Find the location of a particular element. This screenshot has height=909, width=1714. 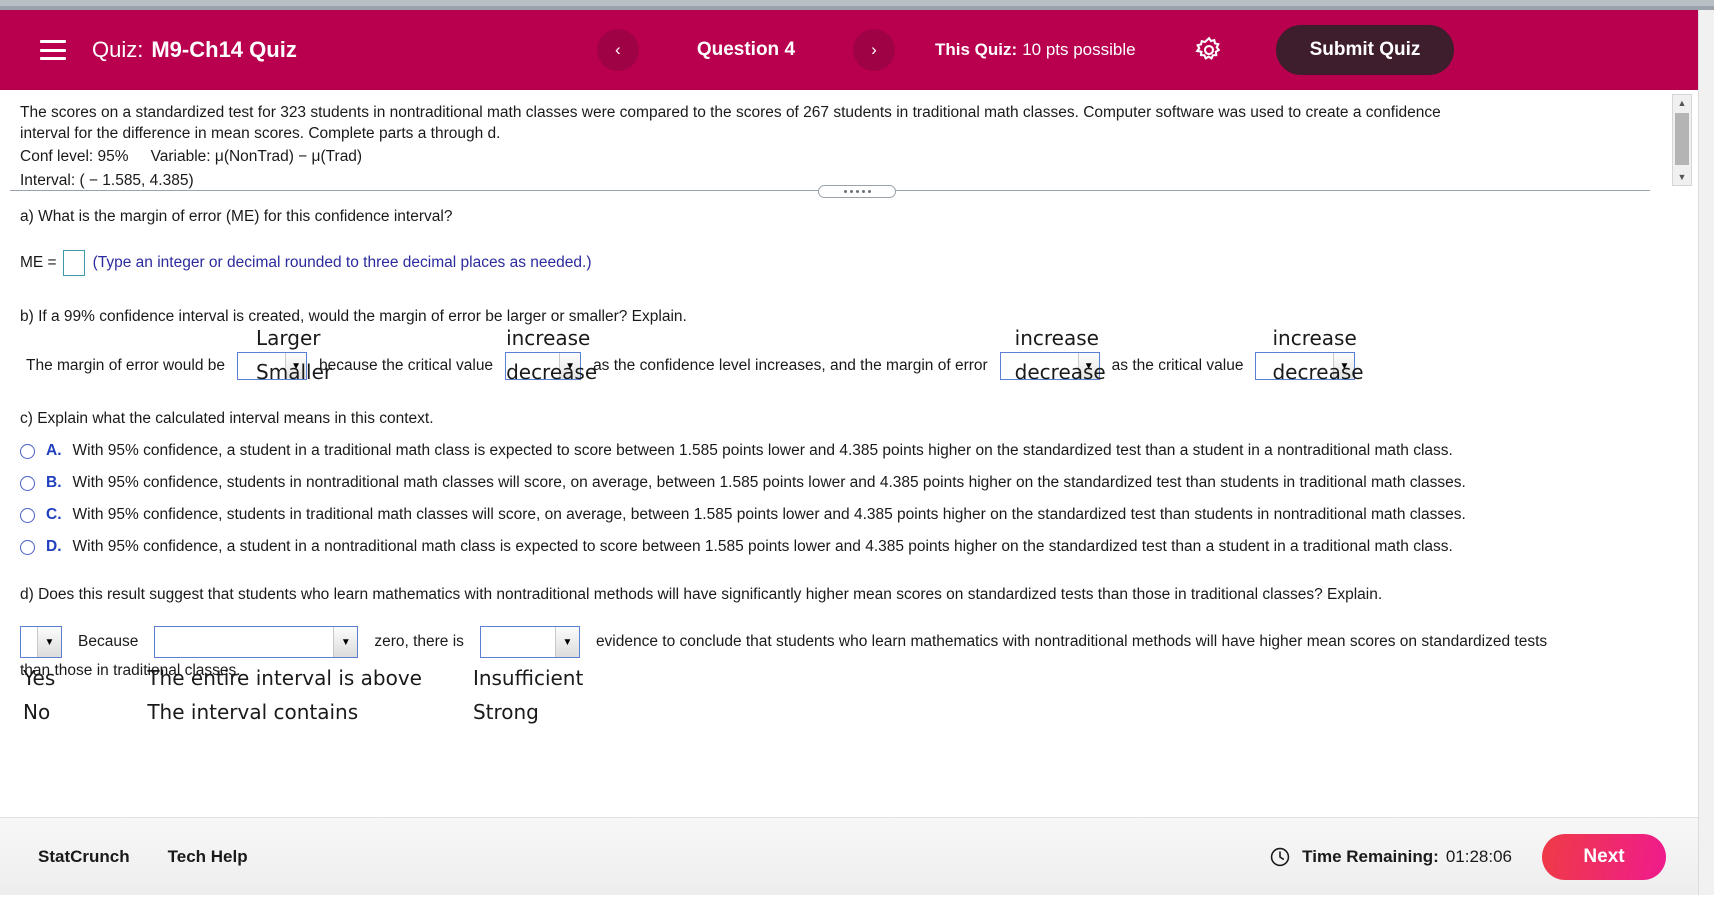

part-d-dropdown-1: ▼ Yes No is located at coordinates (41, 675).